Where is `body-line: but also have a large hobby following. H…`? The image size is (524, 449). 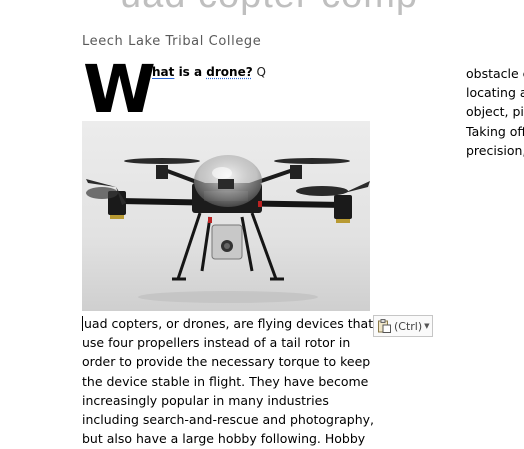
body-line: but also have a large hobby following. H… is located at coordinates (224, 439).